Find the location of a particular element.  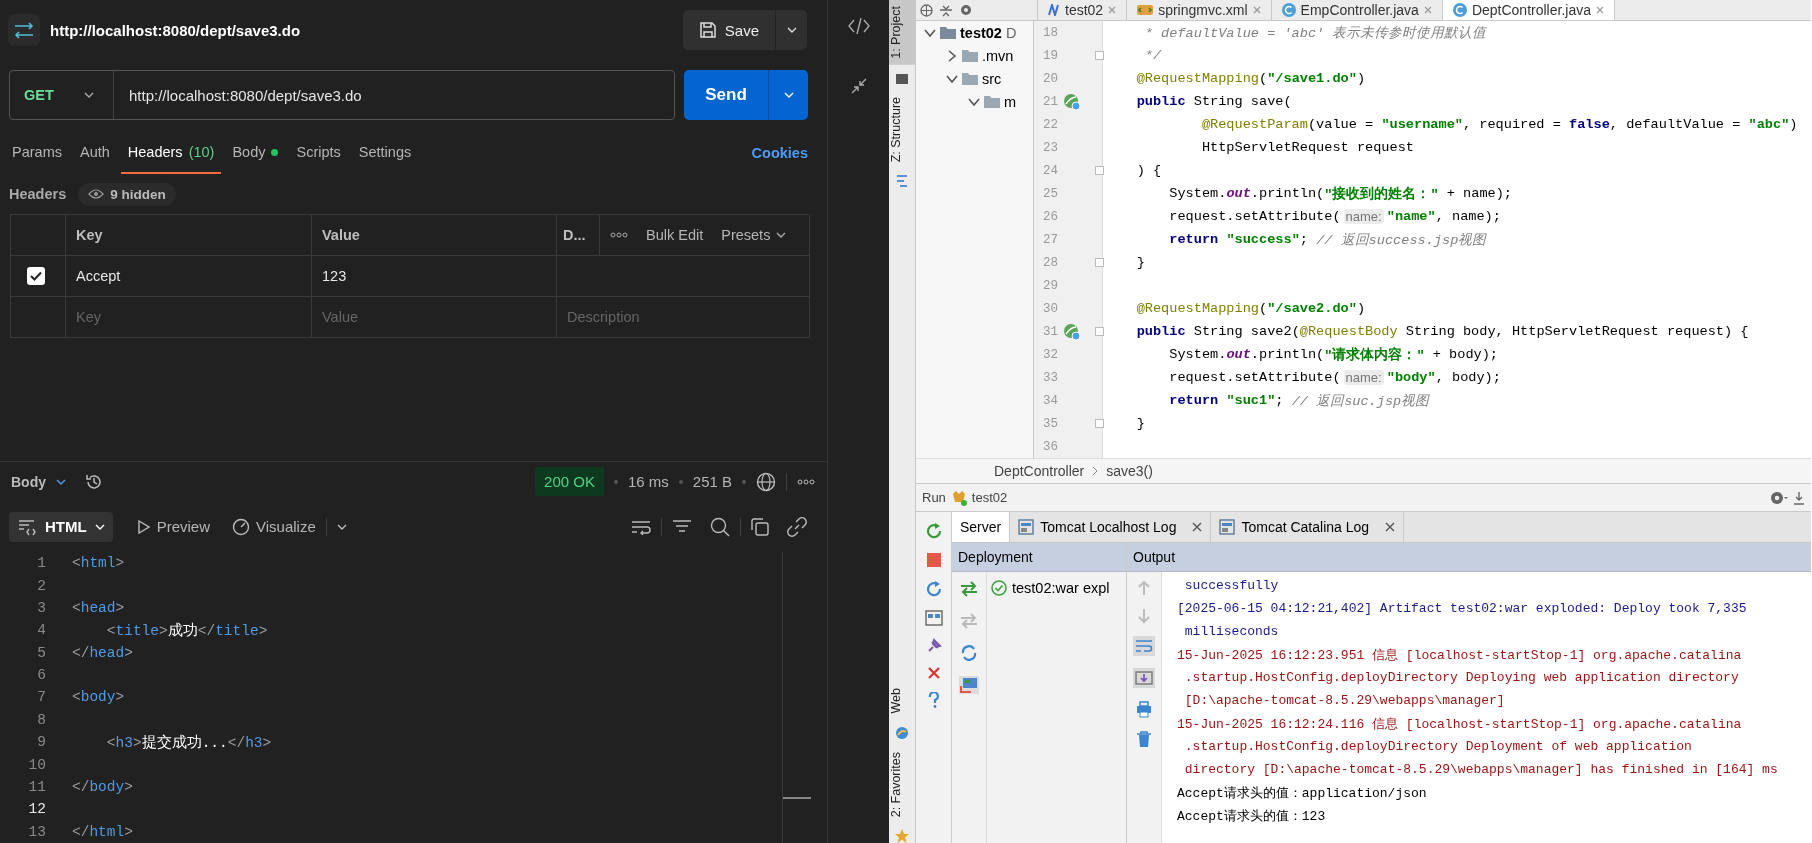

panel-tab: Server is located at coordinates (981, 527).